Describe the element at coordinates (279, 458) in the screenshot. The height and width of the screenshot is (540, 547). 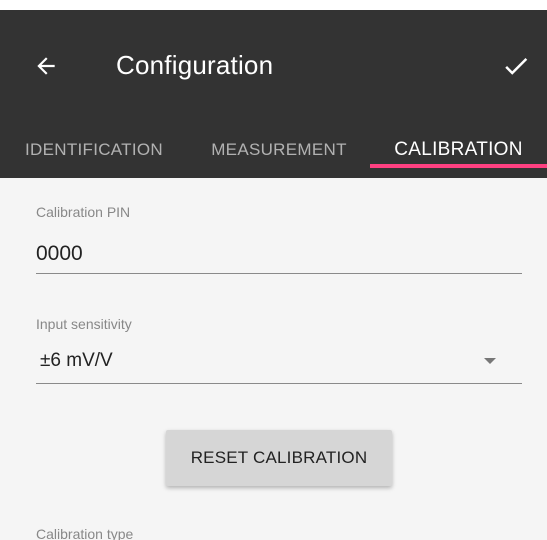
I see `reset-calibration-button: RESET CALIBRATION` at that location.